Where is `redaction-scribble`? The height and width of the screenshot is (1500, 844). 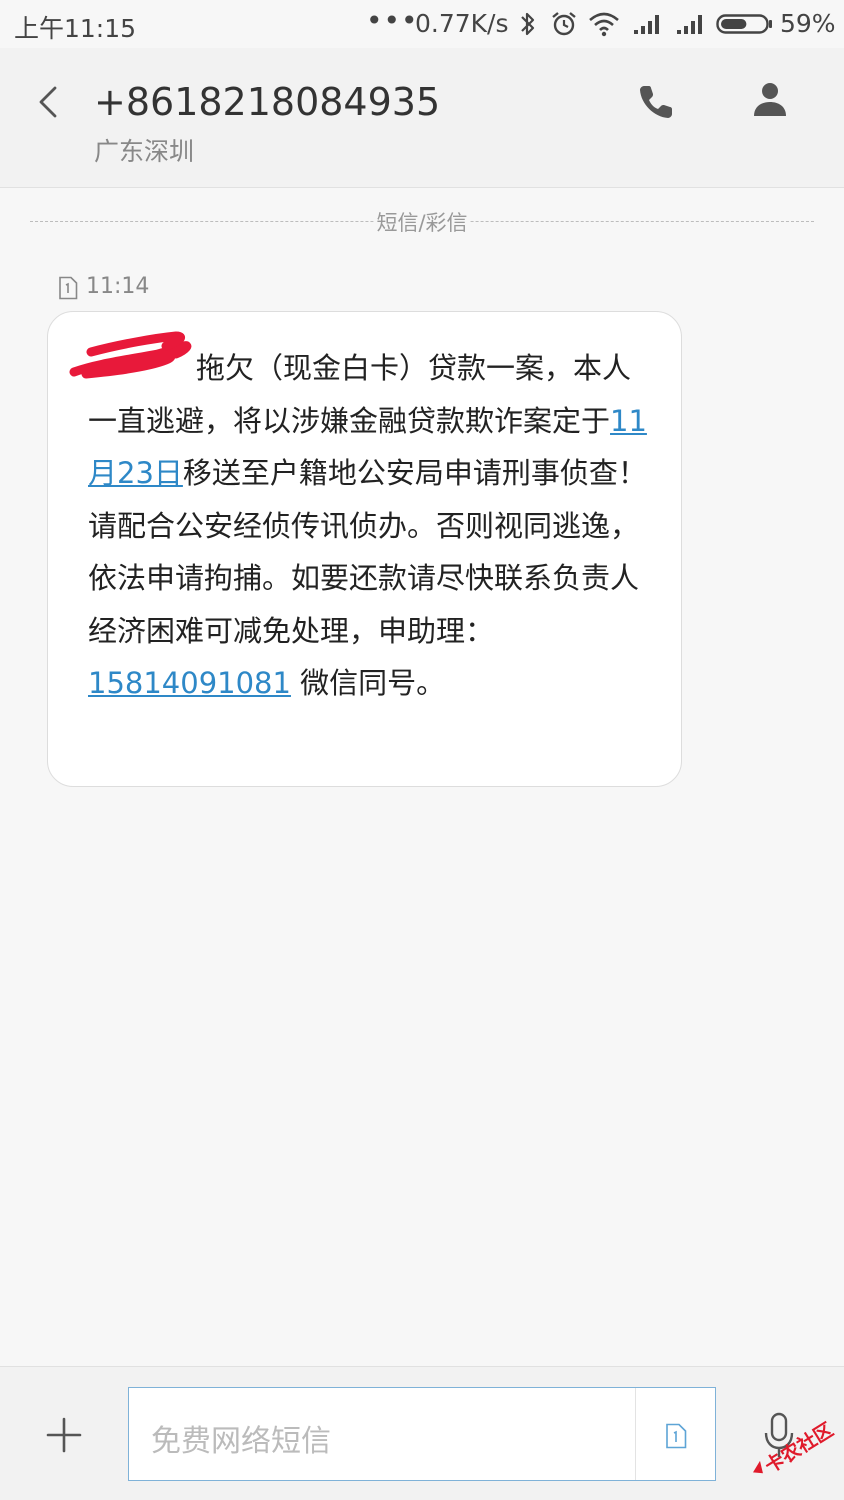
redaction-scribble is located at coordinates (130, 355).